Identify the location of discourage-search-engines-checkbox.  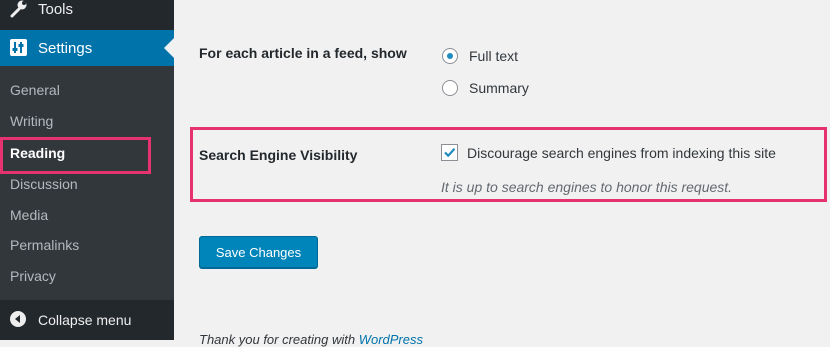
(449, 152).